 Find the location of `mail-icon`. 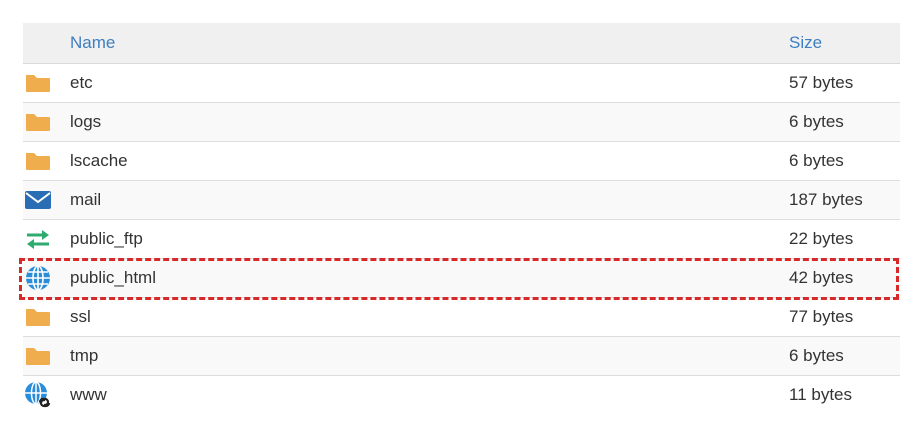

mail-icon is located at coordinates (38, 200).